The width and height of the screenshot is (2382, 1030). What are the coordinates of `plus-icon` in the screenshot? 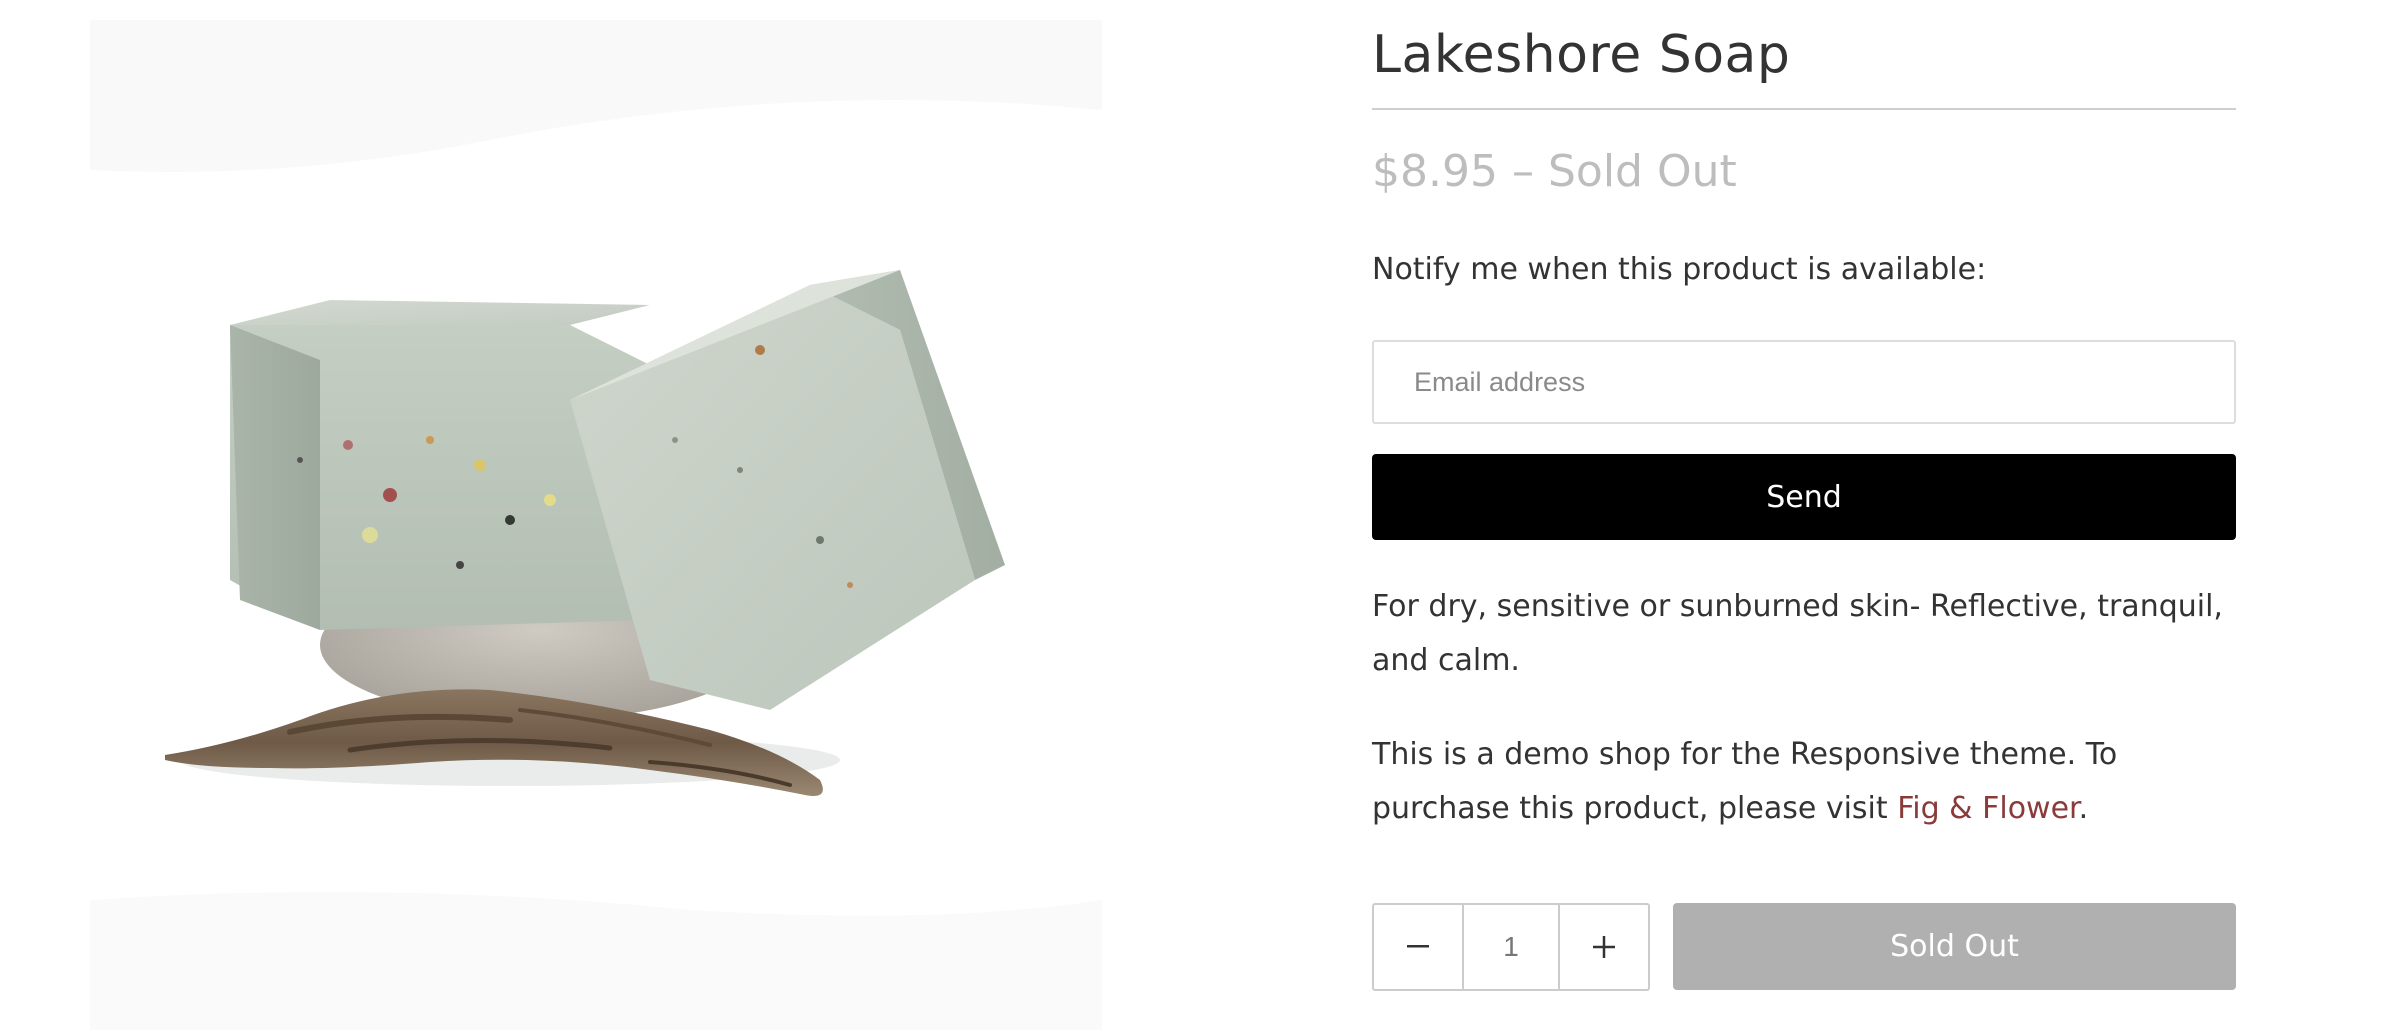 It's located at (1604, 947).